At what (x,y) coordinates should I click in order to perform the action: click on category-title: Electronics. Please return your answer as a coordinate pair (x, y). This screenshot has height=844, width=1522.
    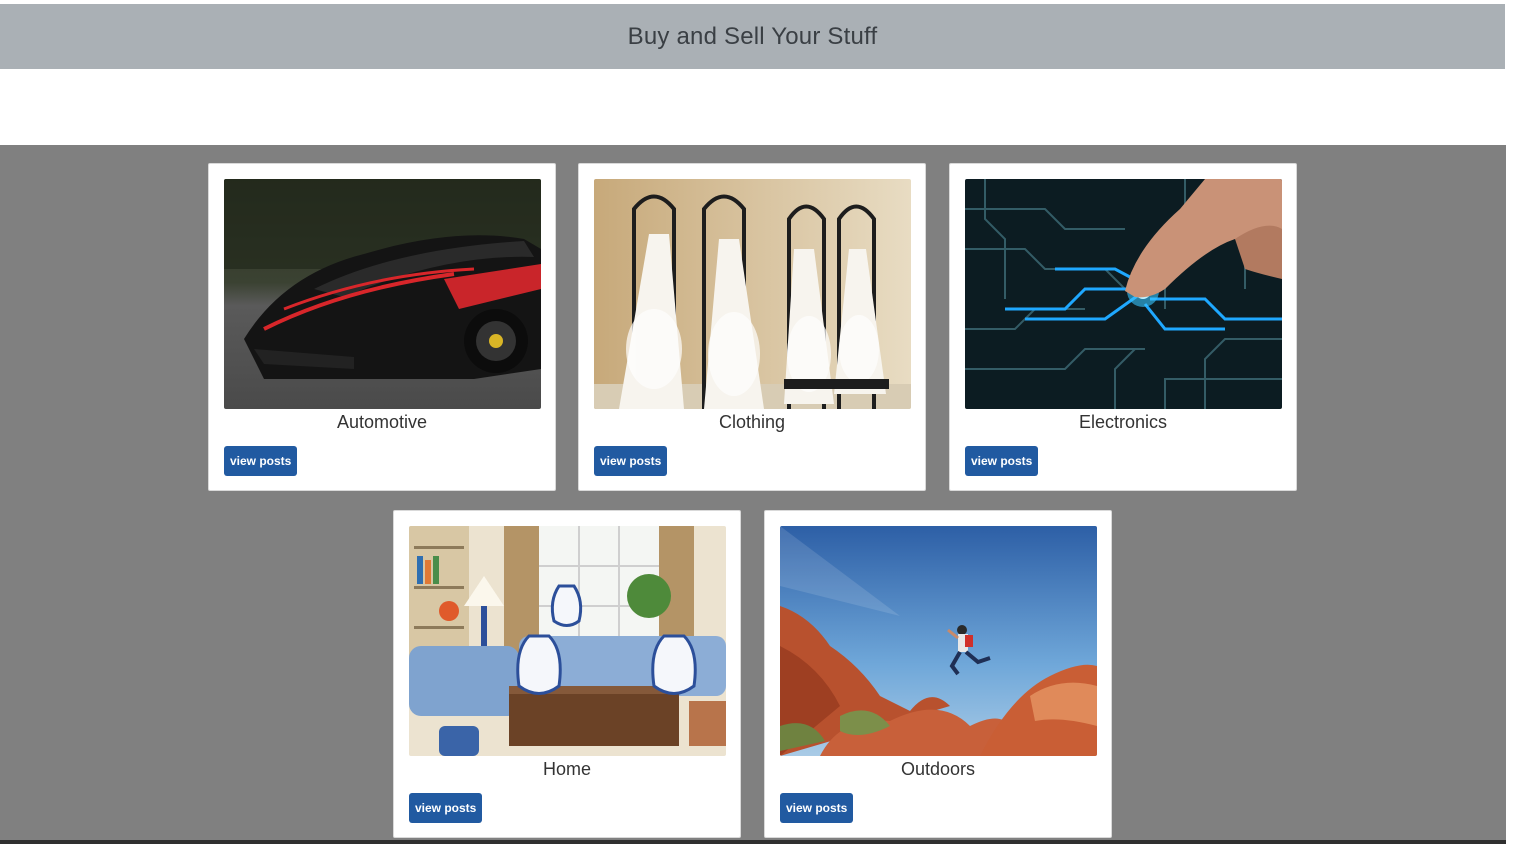
    Looking at the image, I should click on (1123, 422).